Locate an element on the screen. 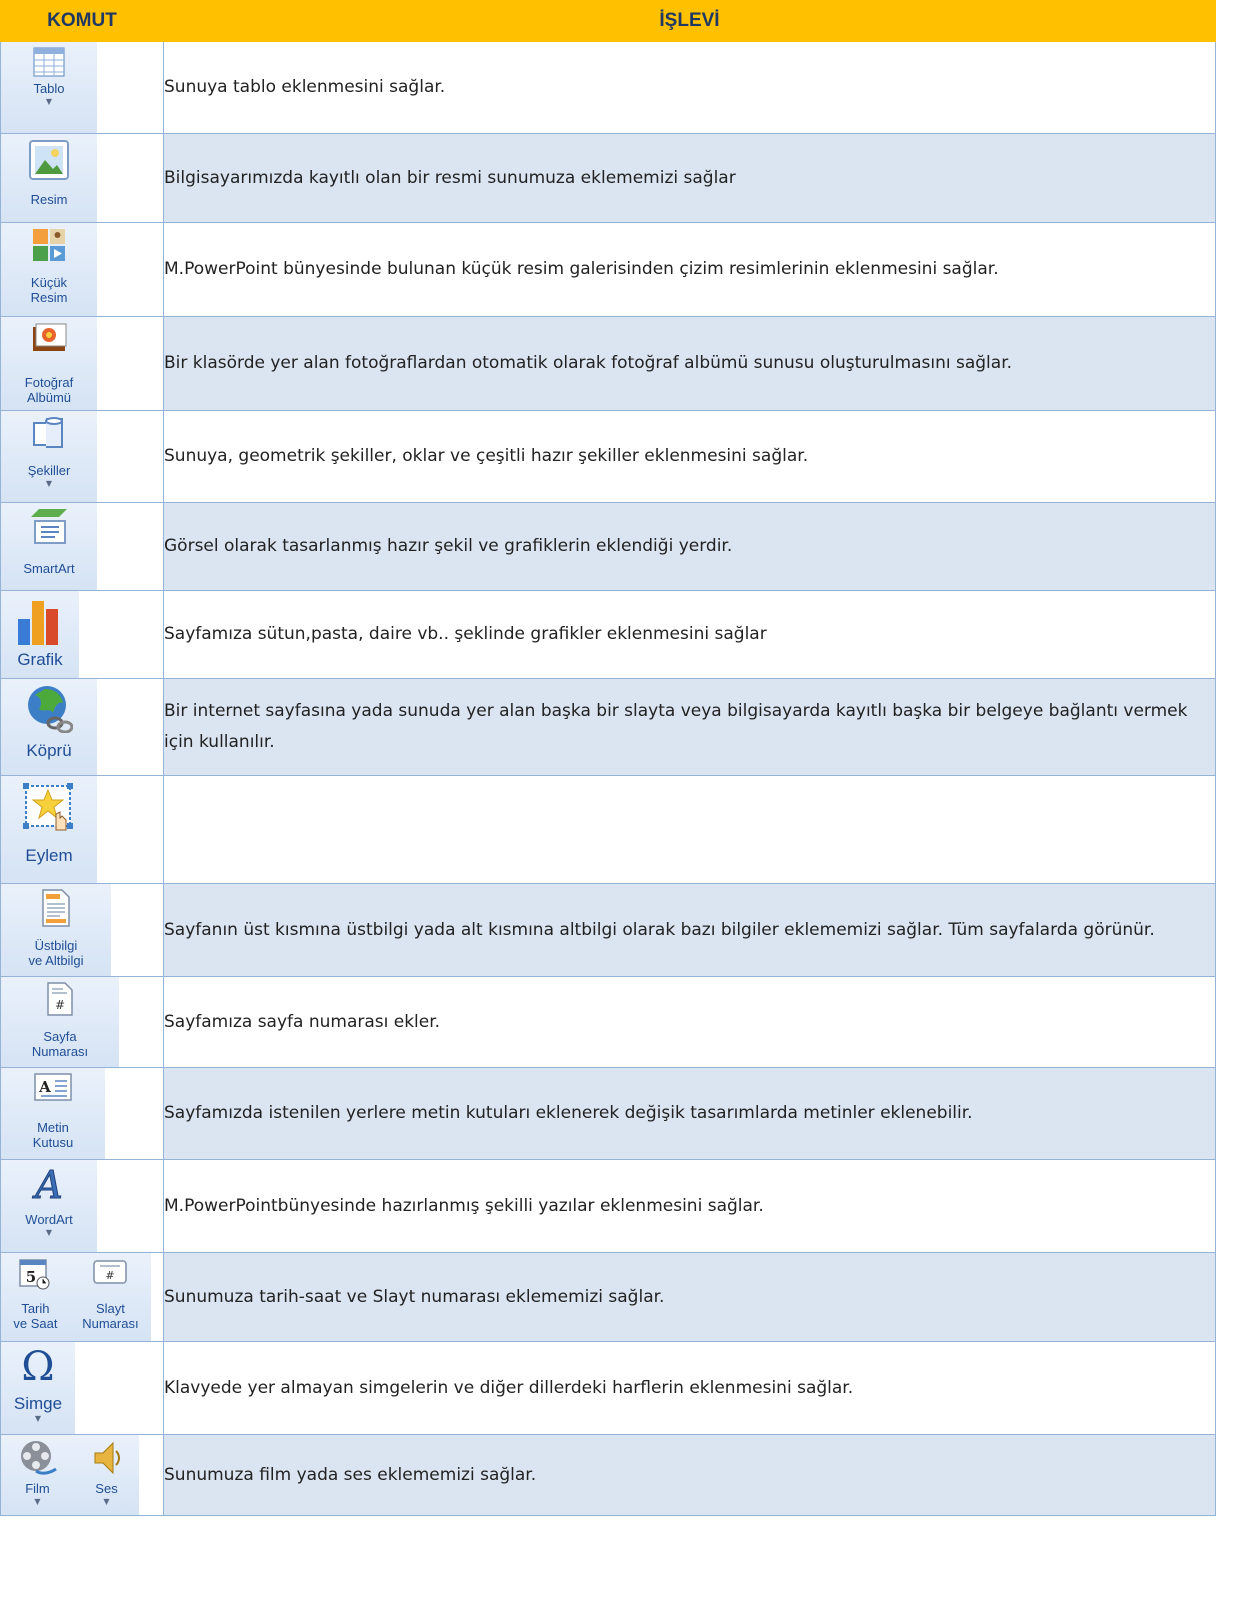 The height and width of the screenshot is (1600, 1239). smartart-button: SmartArt is located at coordinates (49, 546).